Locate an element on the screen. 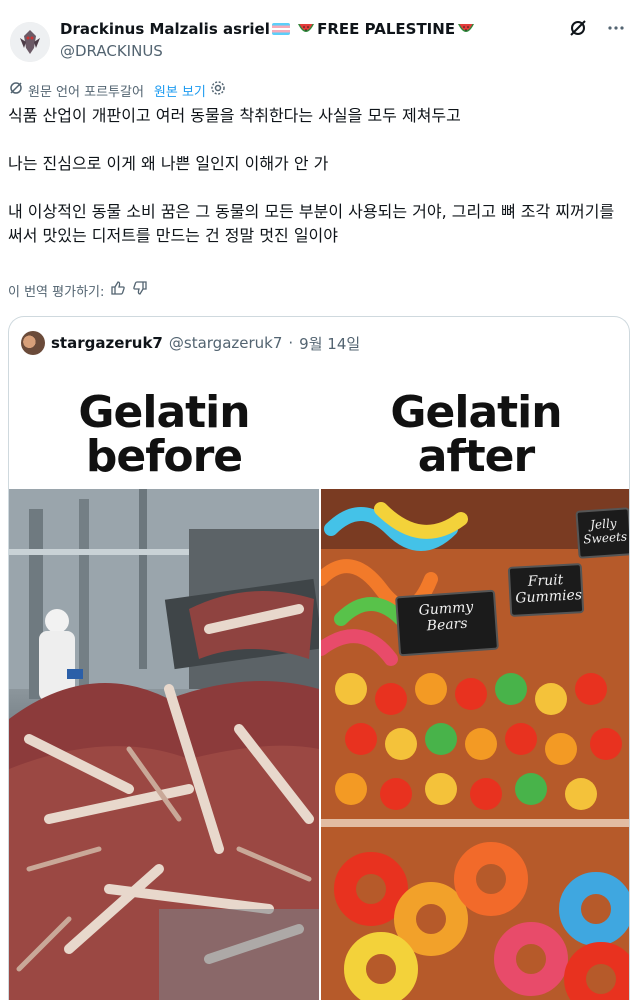  author-display-name: Drackinus Malzalis asriel FREE PALESTINE is located at coordinates (268, 29).